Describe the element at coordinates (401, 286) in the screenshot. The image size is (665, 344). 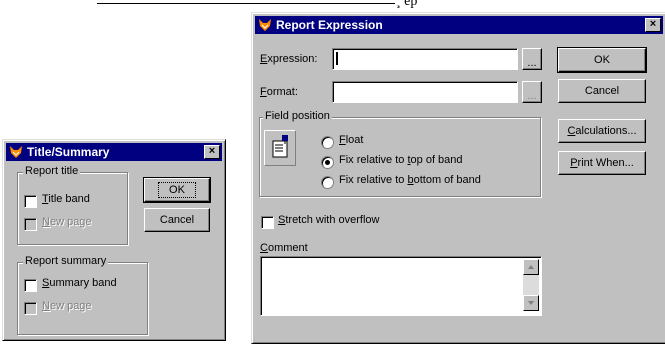
I see `comment-textarea` at that location.